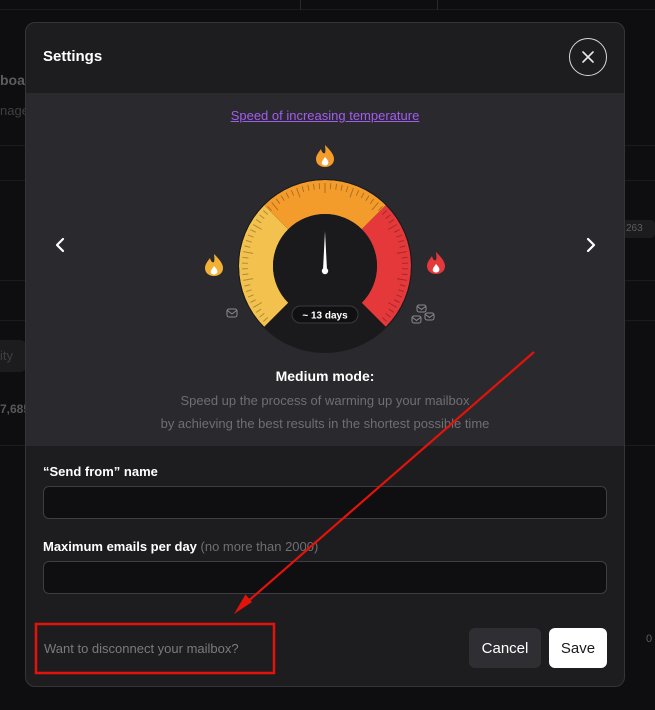 The image size is (655, 710). What do you see at coordinates (325, 376) in the screenshot?
I see `mode-title: Medium mode:` at bounding box center [325, 376].